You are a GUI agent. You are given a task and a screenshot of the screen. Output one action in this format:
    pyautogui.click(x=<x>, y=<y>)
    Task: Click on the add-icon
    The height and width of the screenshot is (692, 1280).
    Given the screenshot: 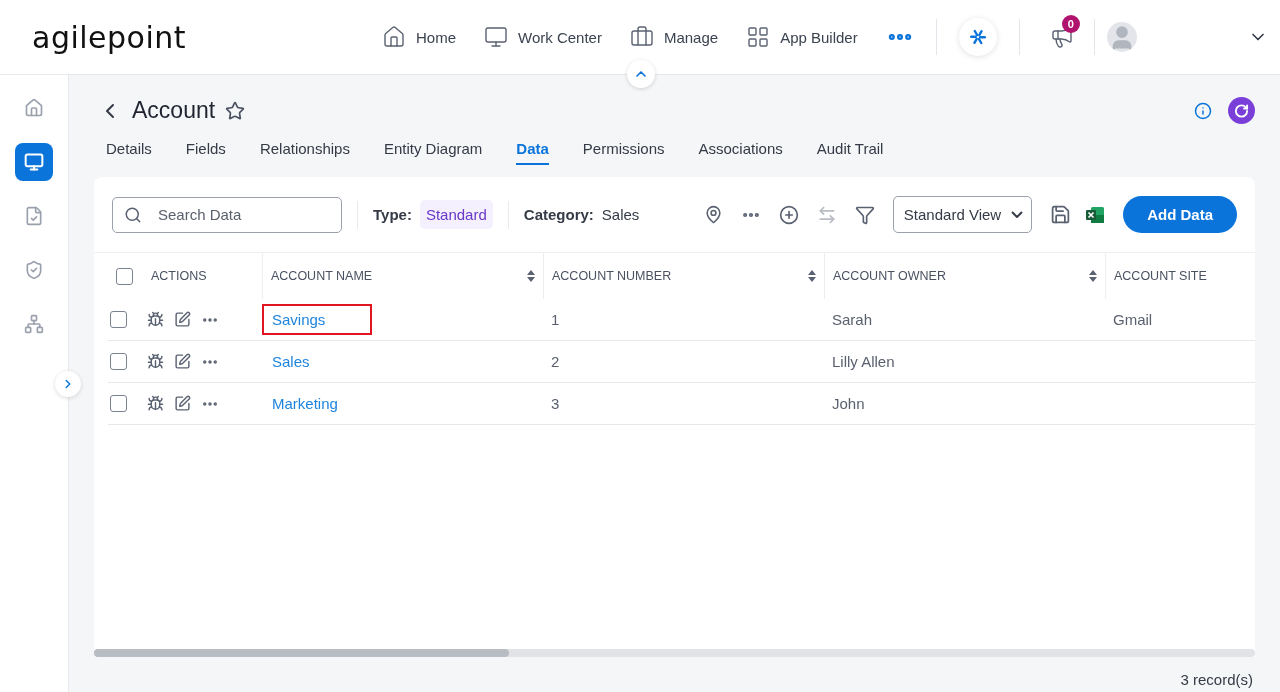 What is the action you would take?
    pyautogui.click(x=788, y=214)
    